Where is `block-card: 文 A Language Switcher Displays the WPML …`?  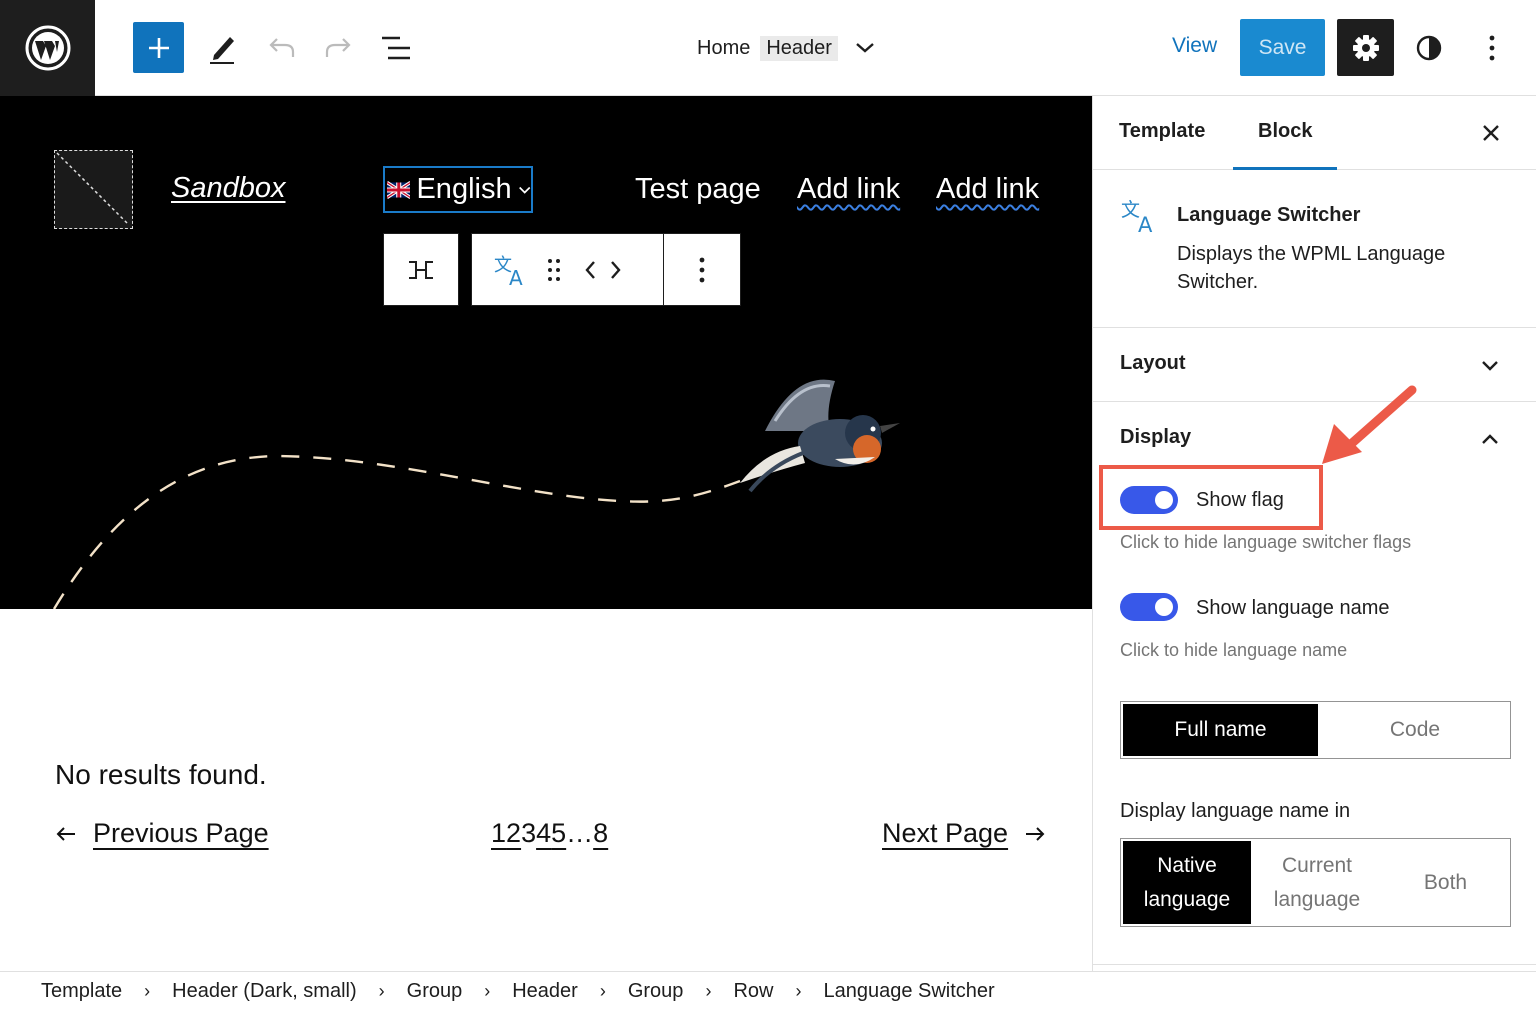 block-card: 文 A Language Switcher Displays the WPML … is located at coordinates (1314, 249).